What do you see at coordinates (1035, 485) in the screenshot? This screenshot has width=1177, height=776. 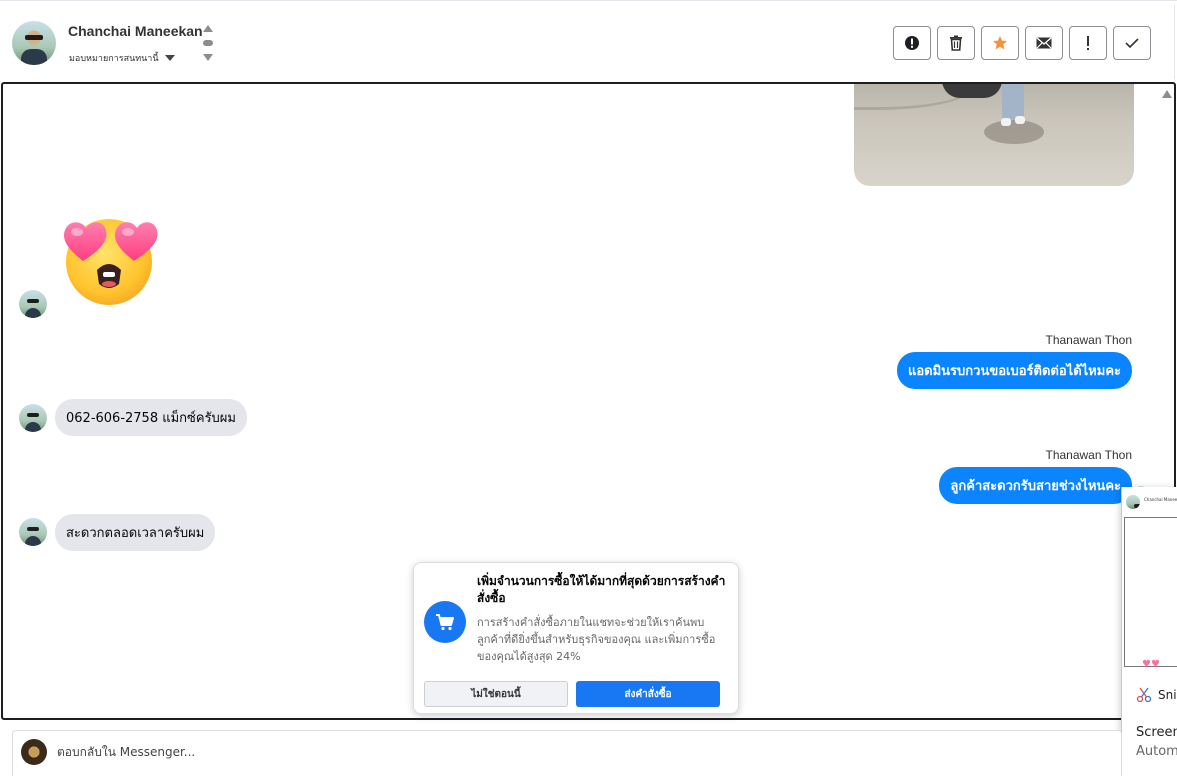 I see `outgoing-message: ลูกค้าสะดวกรับสายช่วงไหนคะ` at bounding box center [1035, 485].